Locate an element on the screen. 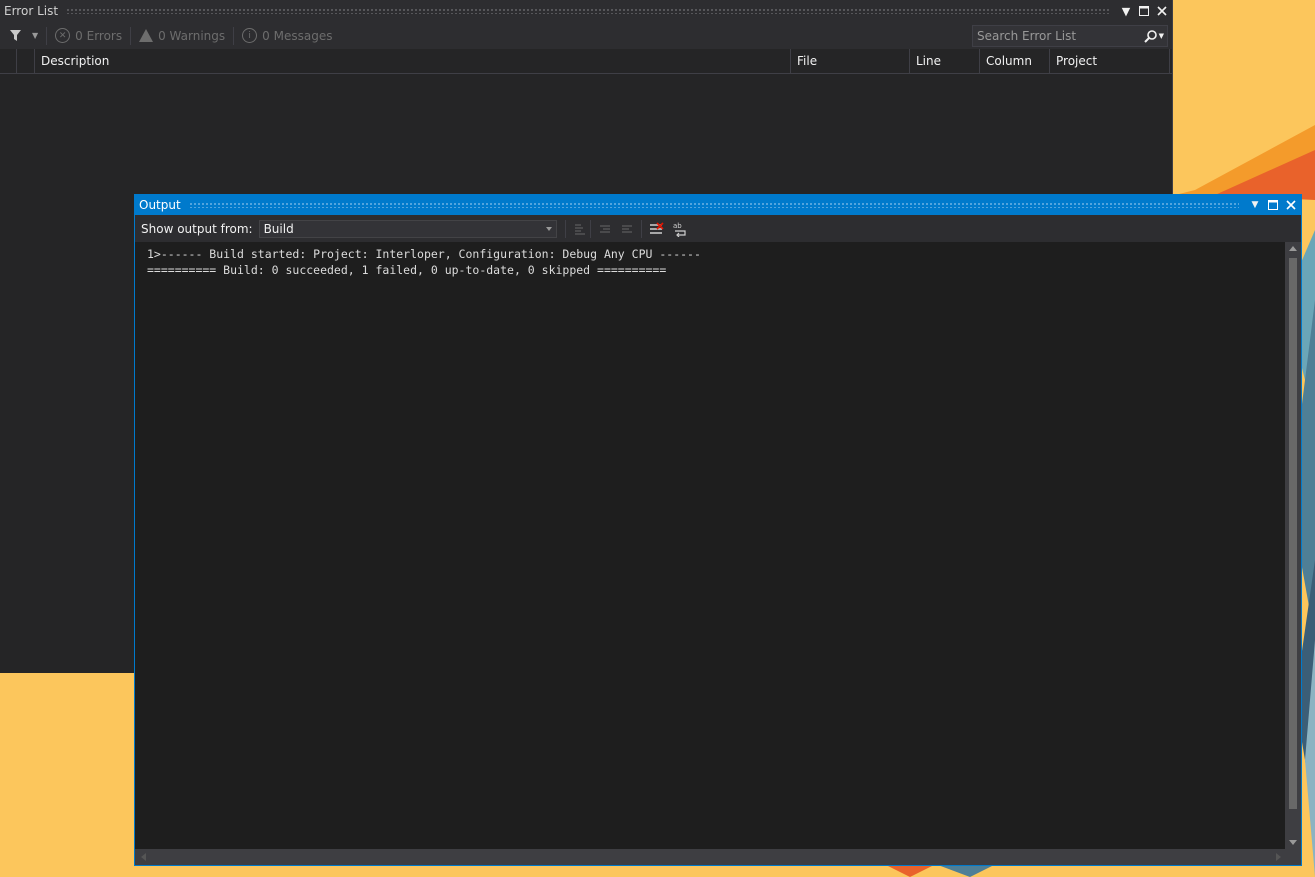  error-icon: ✕ is located at coordinates (63, 35).